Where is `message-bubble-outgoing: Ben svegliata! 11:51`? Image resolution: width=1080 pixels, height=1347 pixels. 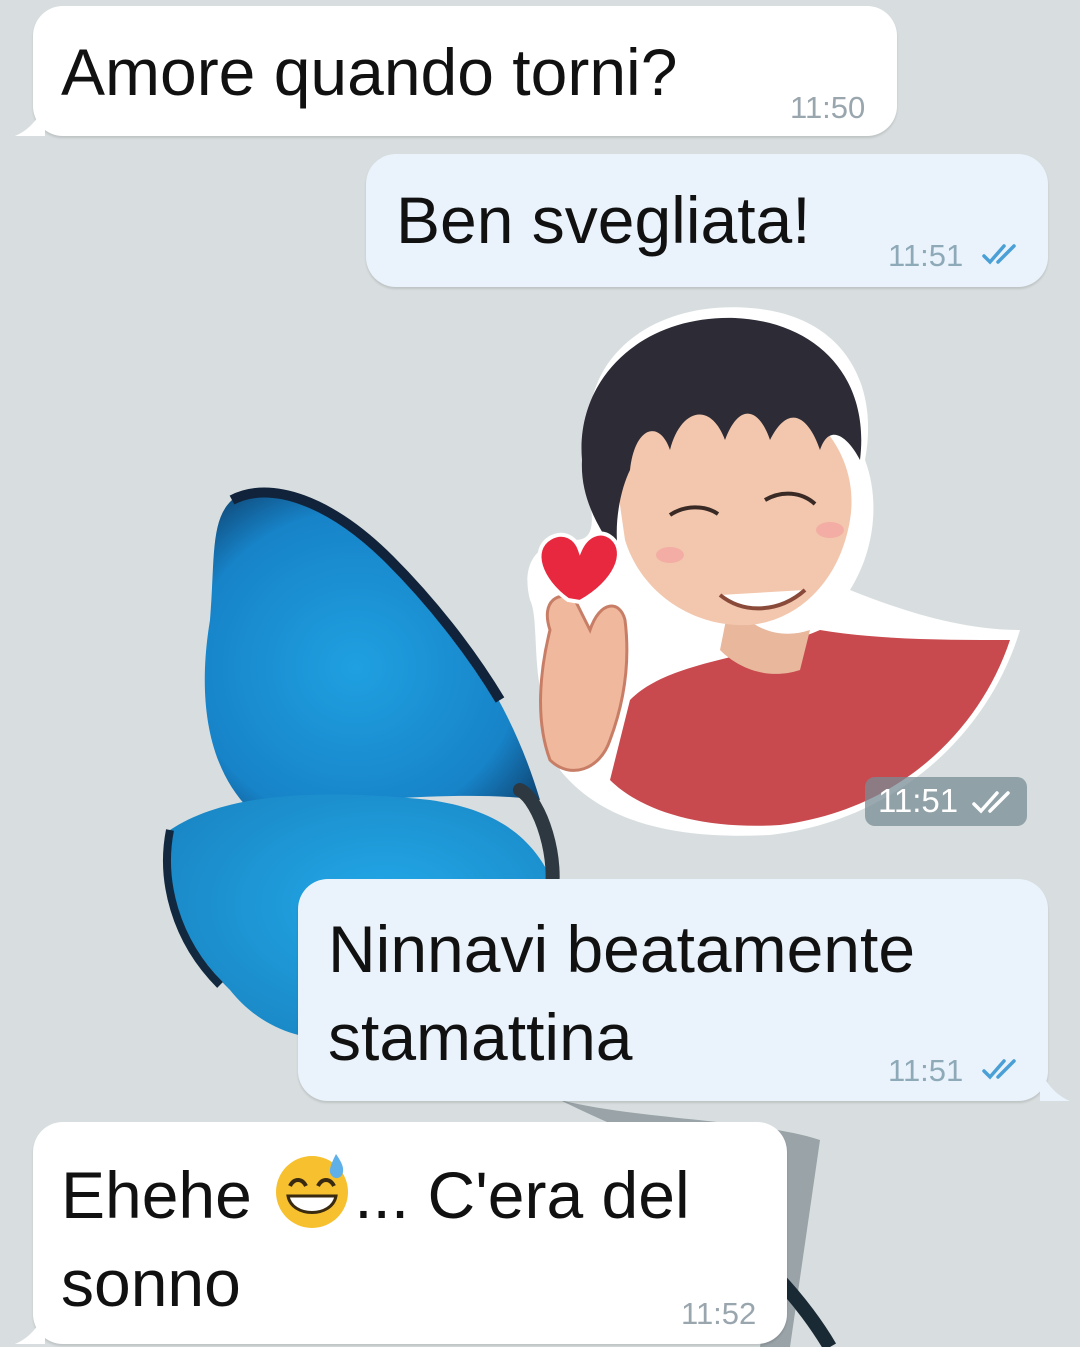 message-bubble-outgoing: Ben svegliata! 11:51 is located at coordinates (707, 220).